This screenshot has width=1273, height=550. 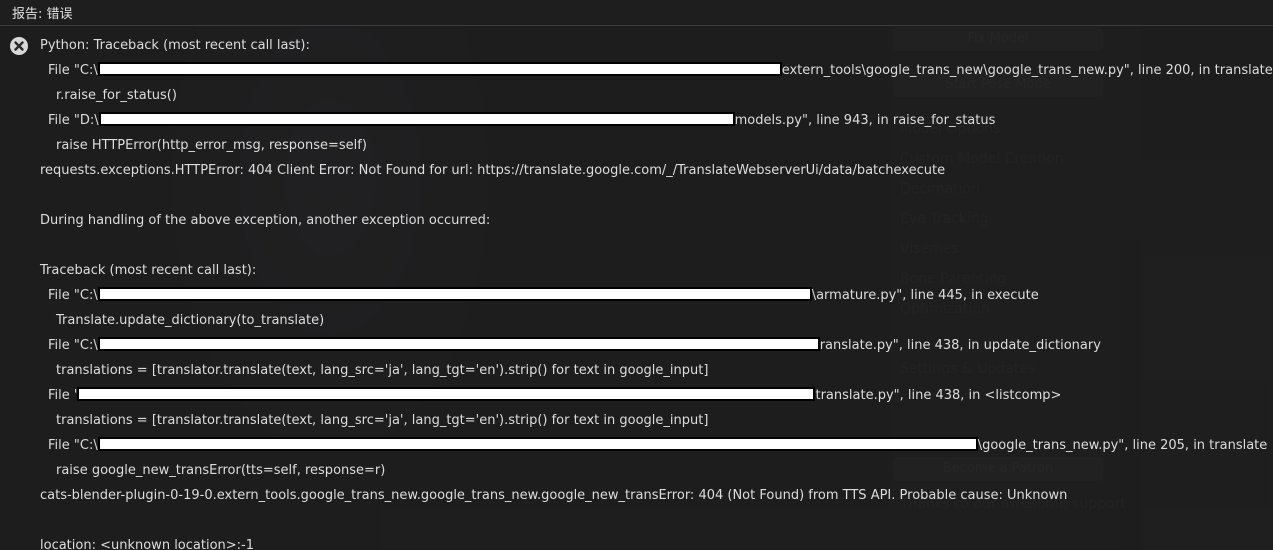 I want to click on traceback-line: r.raise_for_status(), so click(x=116, y=95).